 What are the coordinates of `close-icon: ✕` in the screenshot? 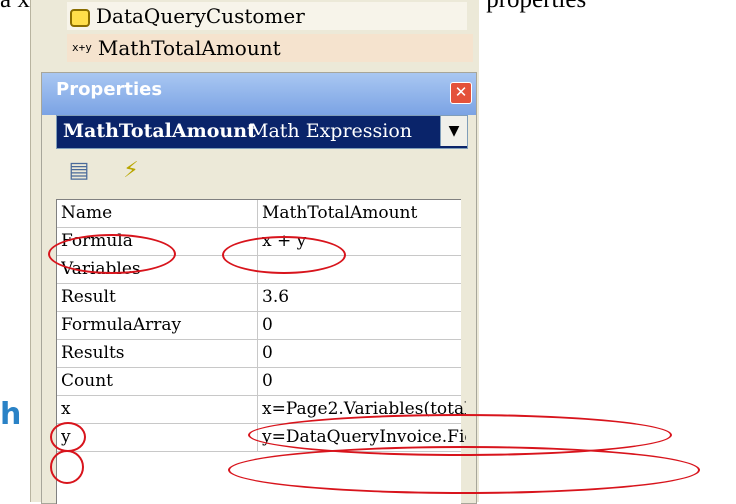 It's located at (461, 93).